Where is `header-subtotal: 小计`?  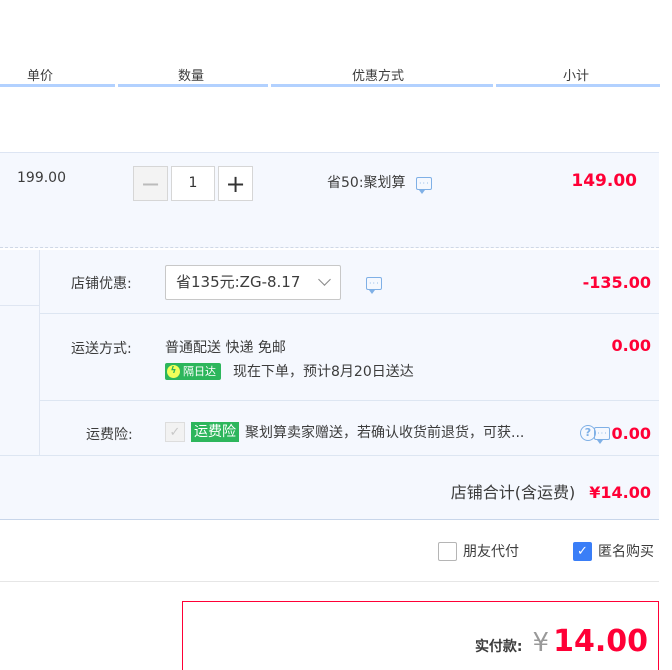
header-subtotal: 小计 is located at coordinates (576, 76).